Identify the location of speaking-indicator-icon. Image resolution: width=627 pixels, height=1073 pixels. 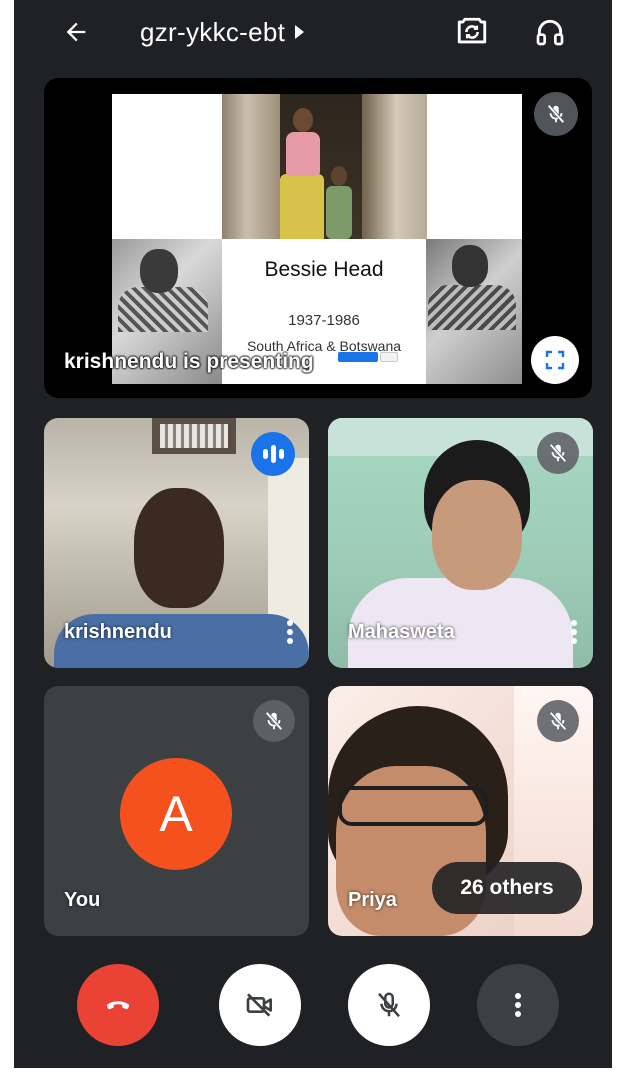
(273, 454).